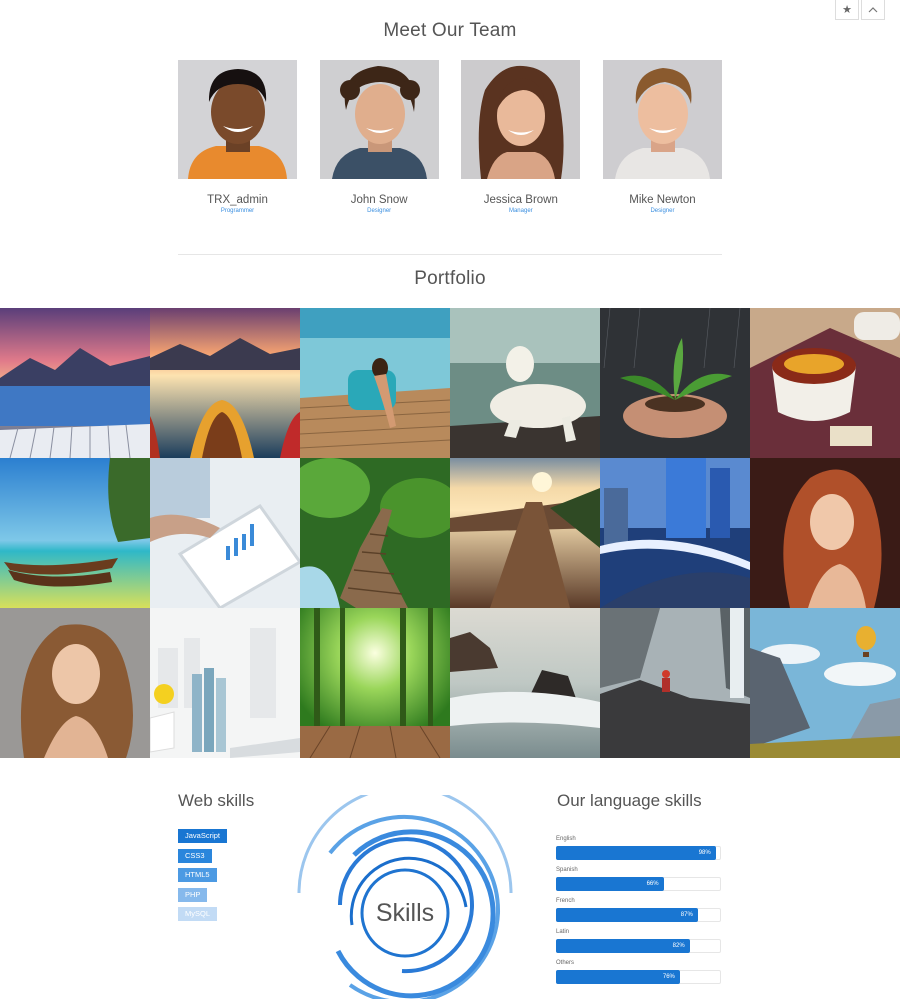 The image size is (900, 999). What do you see at coordinates (567, 870) in the screenshot?
I see `language-label: Spanish` at bounding box center [567, 870].